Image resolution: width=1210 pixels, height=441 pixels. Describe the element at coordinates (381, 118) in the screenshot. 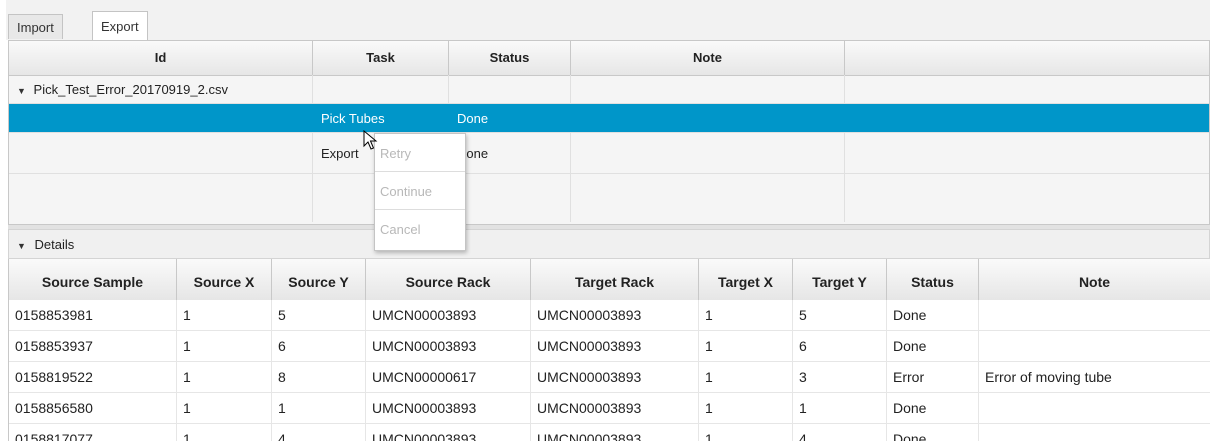

I see `task-cell: Pick Tubes` at that location.